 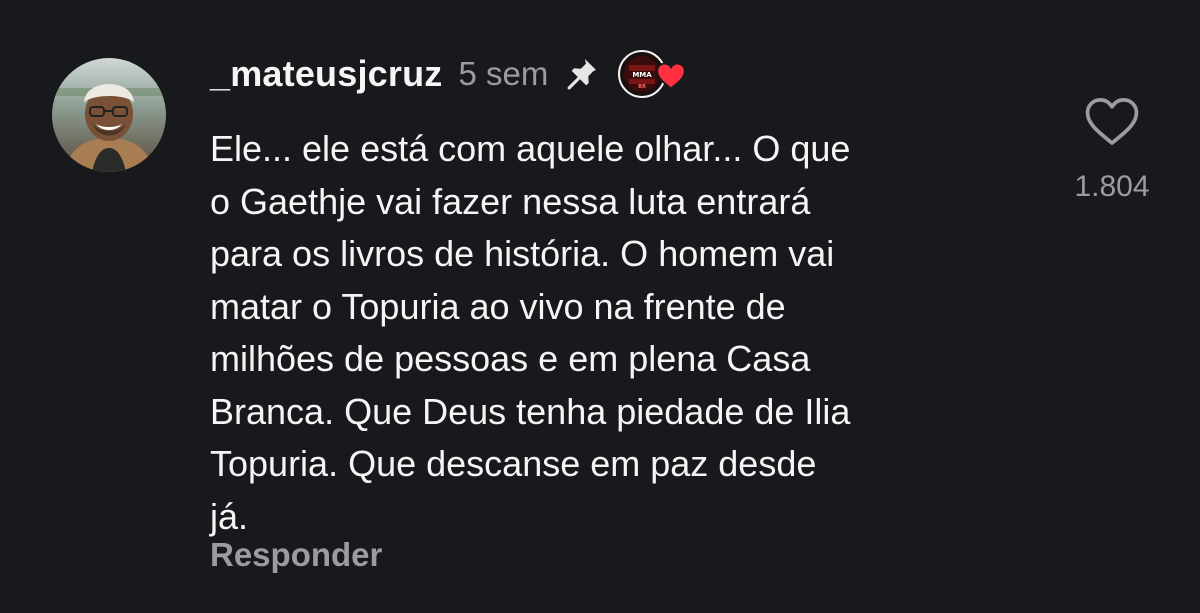 What do you see at coordinates (449, 74) in the screenshot?
I see `comment-header: _mateusjcruz 5 sem MMA BR` at bounding box center [449, 74].